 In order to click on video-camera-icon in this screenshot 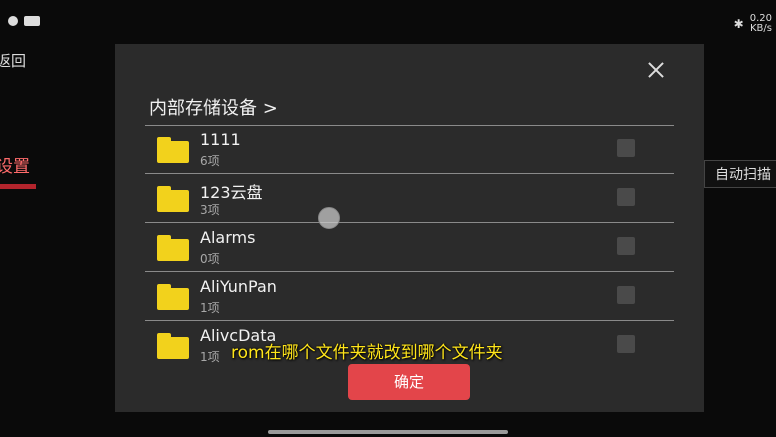, I will do `click(32, 21)`.